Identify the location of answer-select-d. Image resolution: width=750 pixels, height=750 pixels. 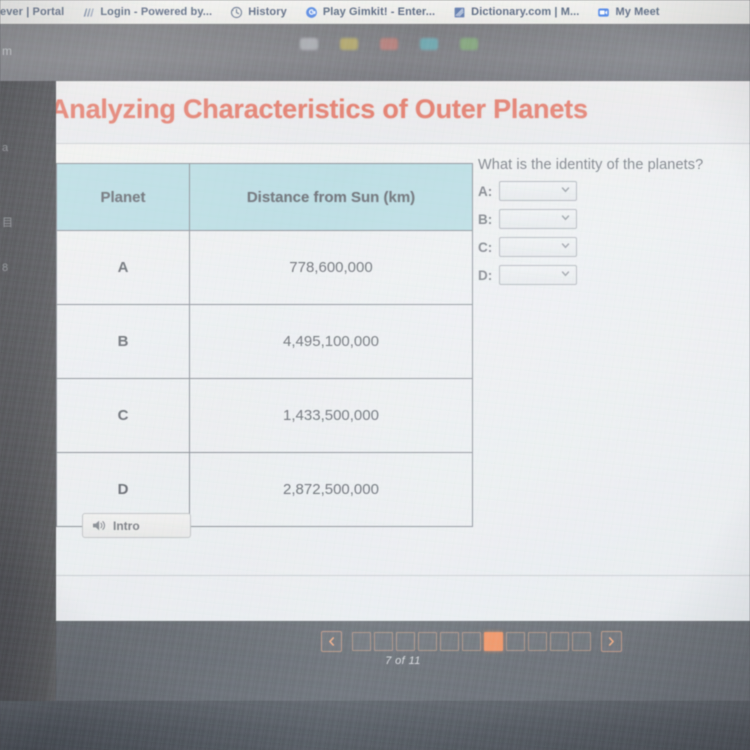
(538, 275).